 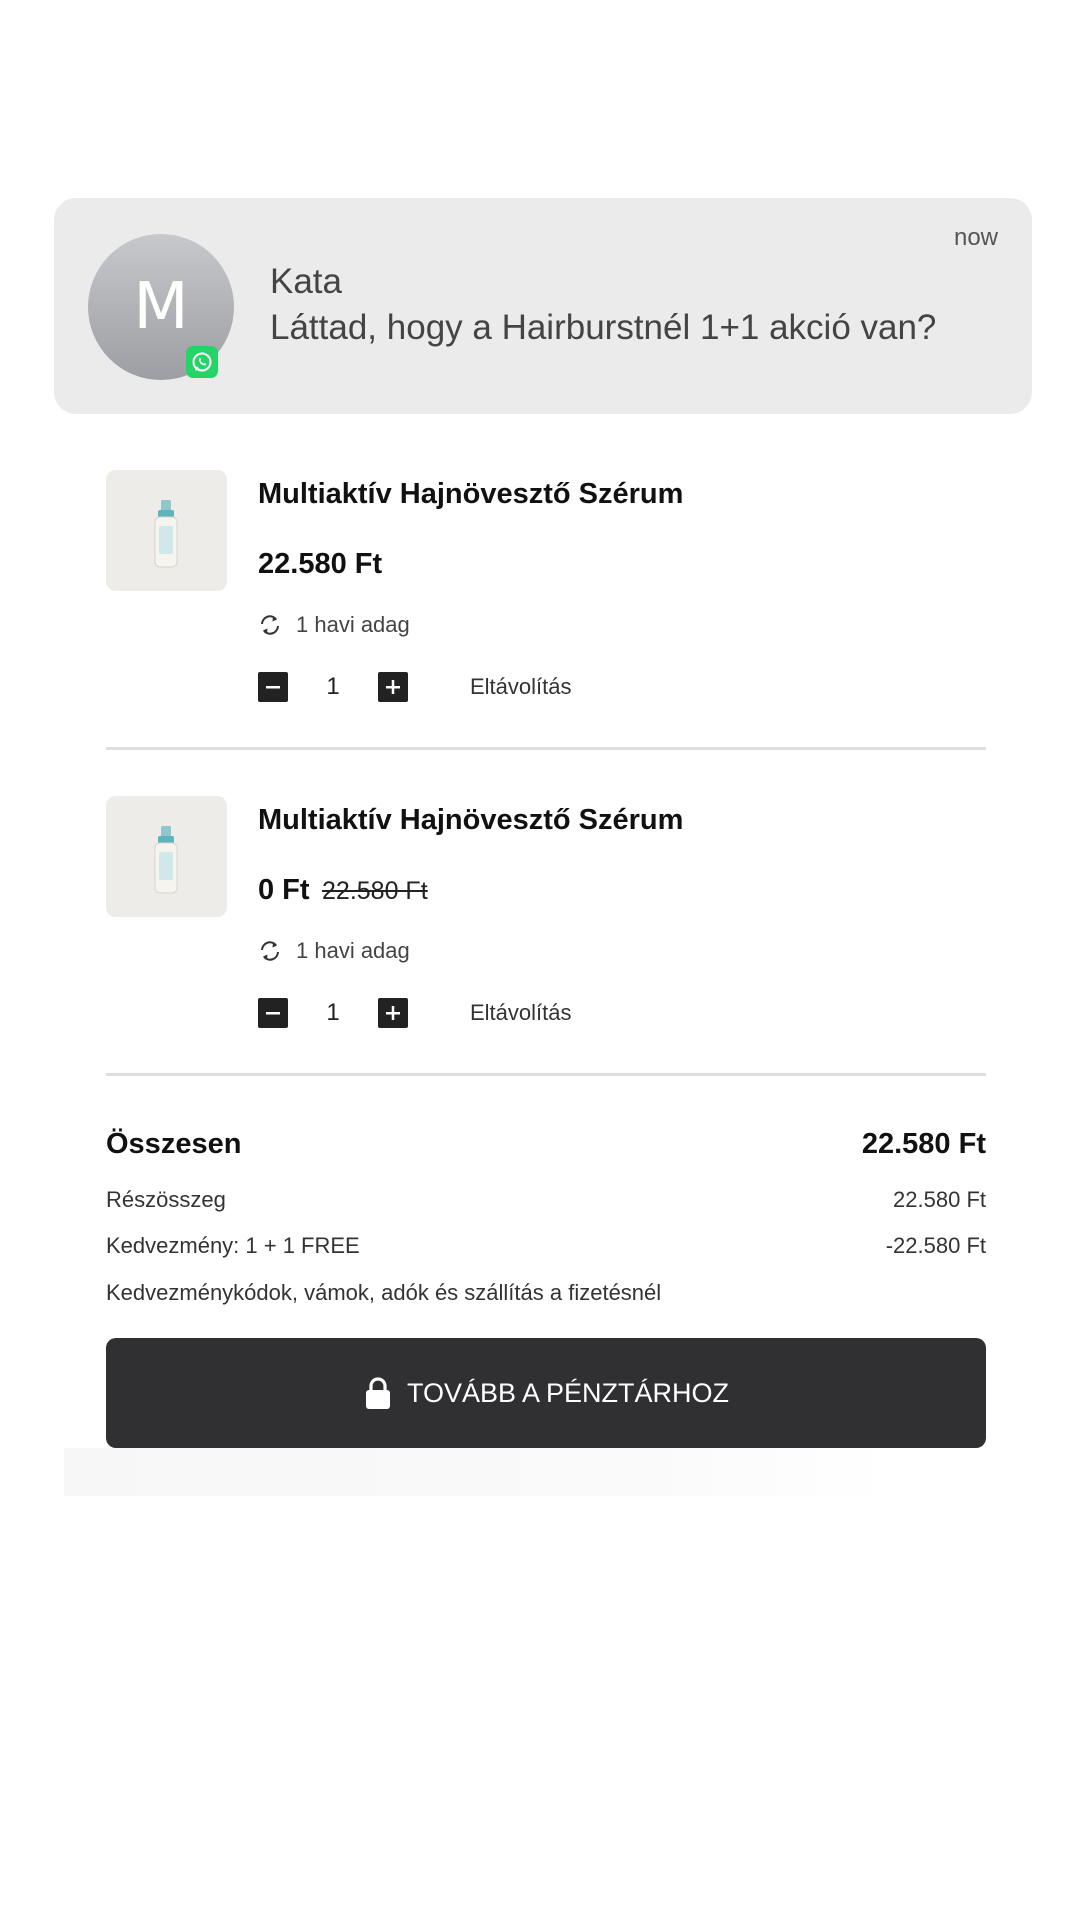 I want to click on whatsapp-icon, so click(x=202, y=362).